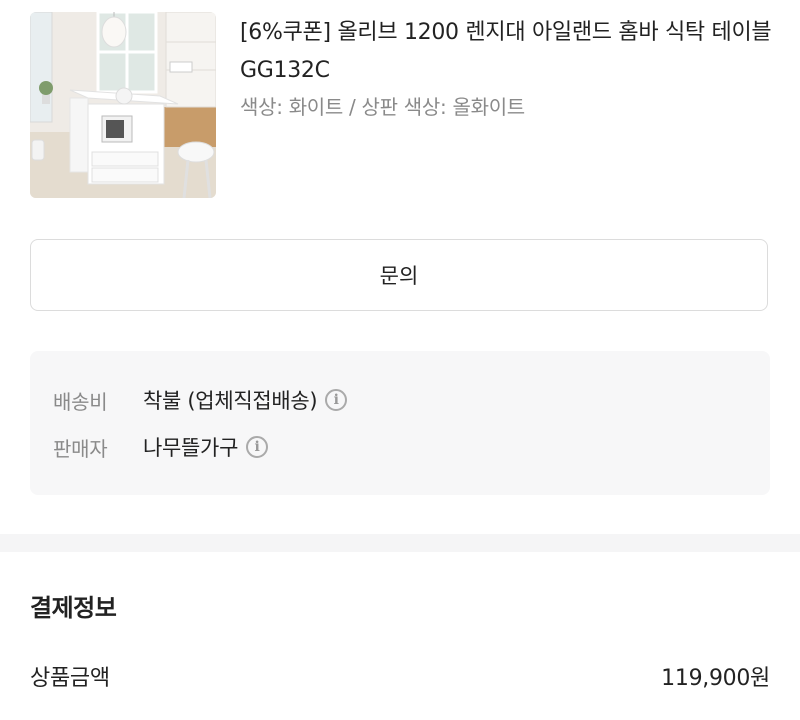 The image size is (800, 720). What do you see at coordinates (400, 676) in the screenshot?
I see `product-price-row: 상품금액 119,900원` at bounding box center [400, 676].